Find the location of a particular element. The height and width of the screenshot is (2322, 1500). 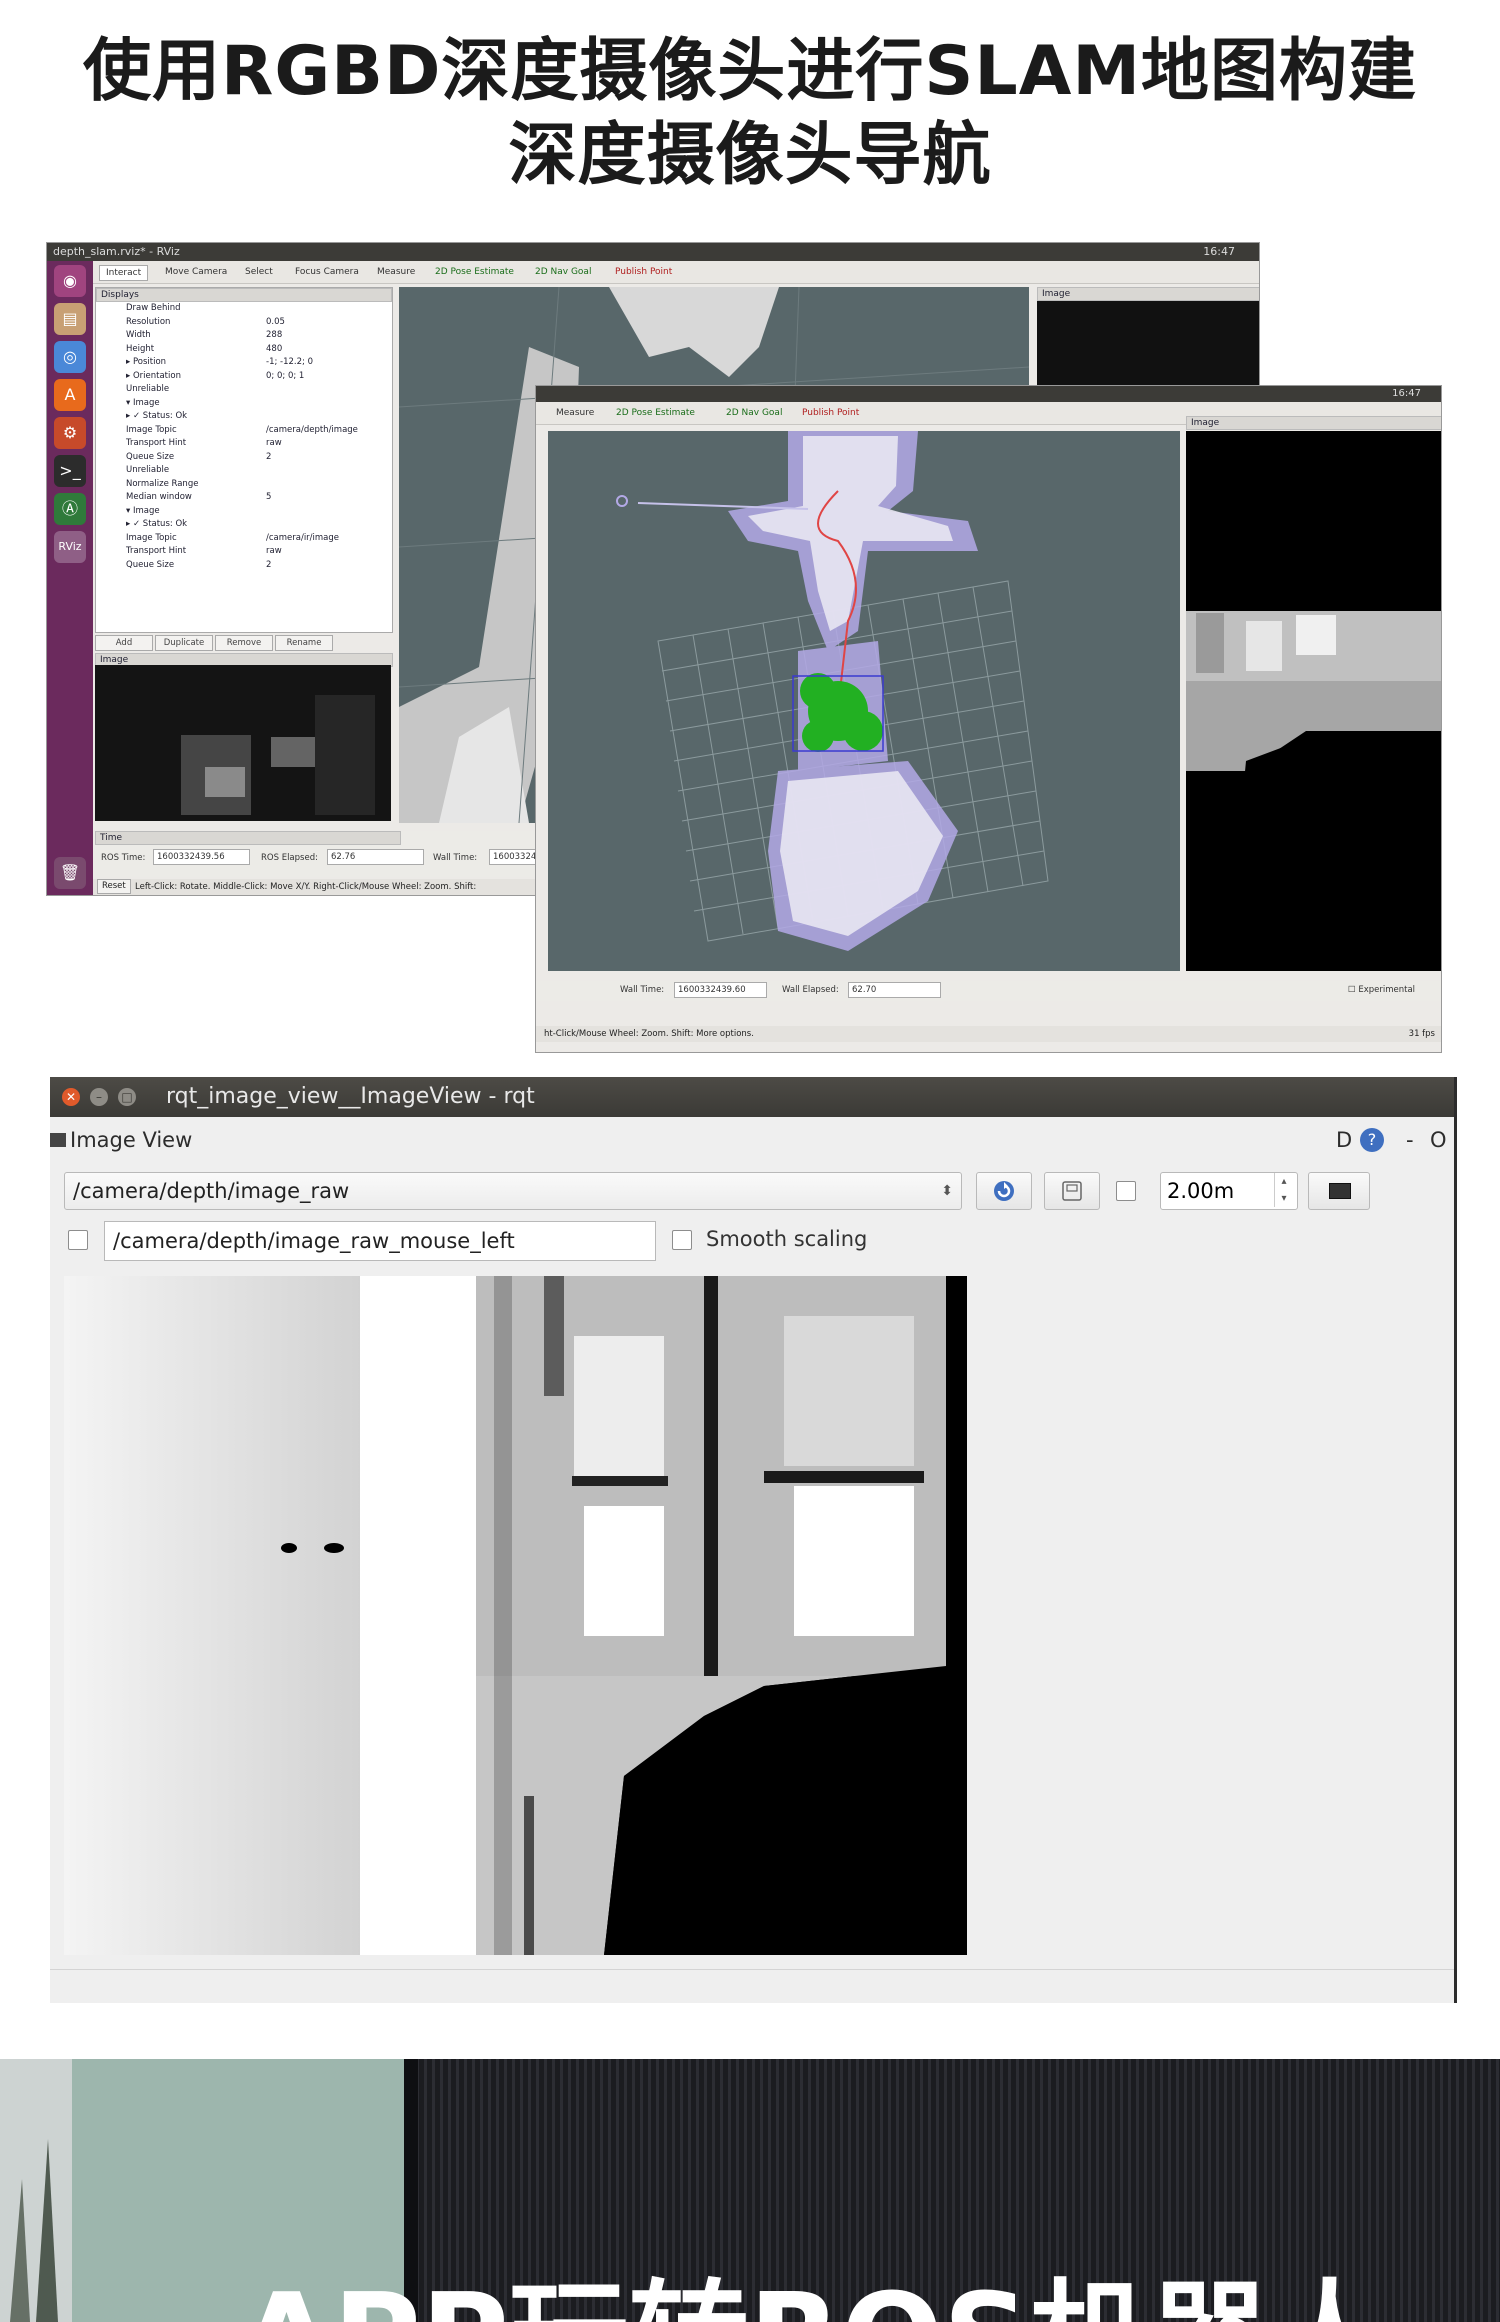

fps-indicator: 31 fps is located at coordinates (1421, 1034).